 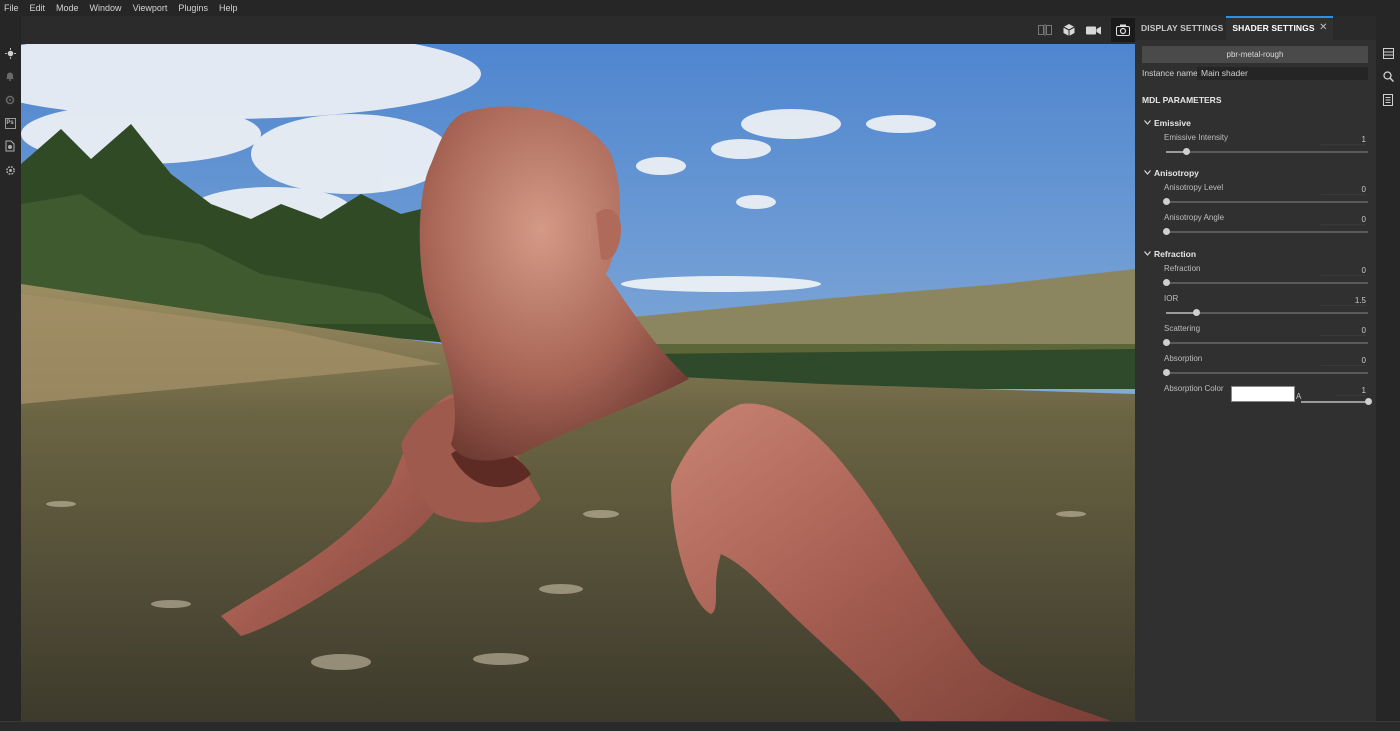 I want to click on tab-shader-settings: SHADER SETTINGS ✕, so click(x=1279, y=28).